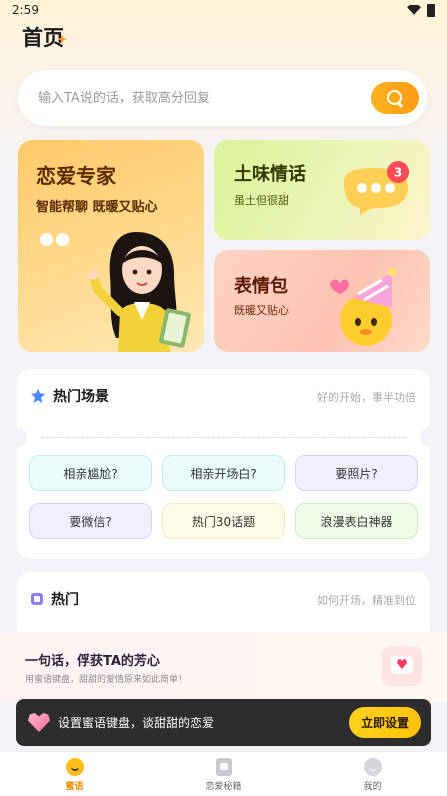 The image size is (447, 796). Describe the element at coordinates (223, 437) in the screenshot. I see `divider` at that location.